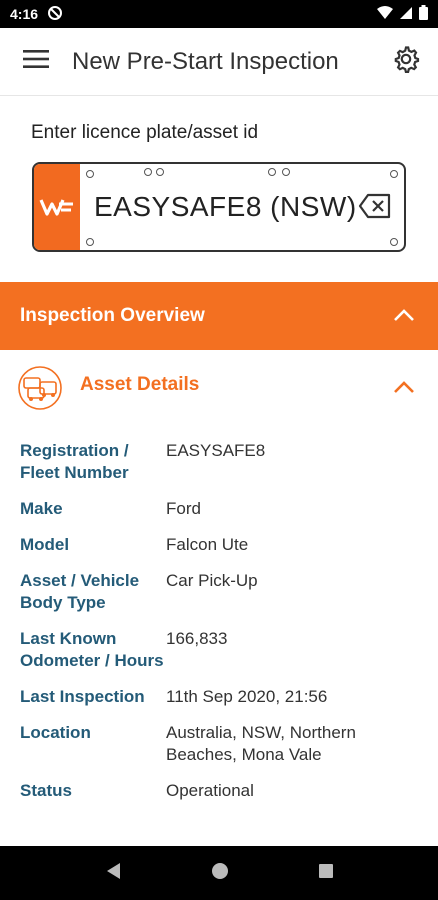 The width and height of the screenshot is (438, 900). What do you see at coordinates (41, 508) in the screenshot?
I see `detail-label: Make` at bounding box center [41, 508].